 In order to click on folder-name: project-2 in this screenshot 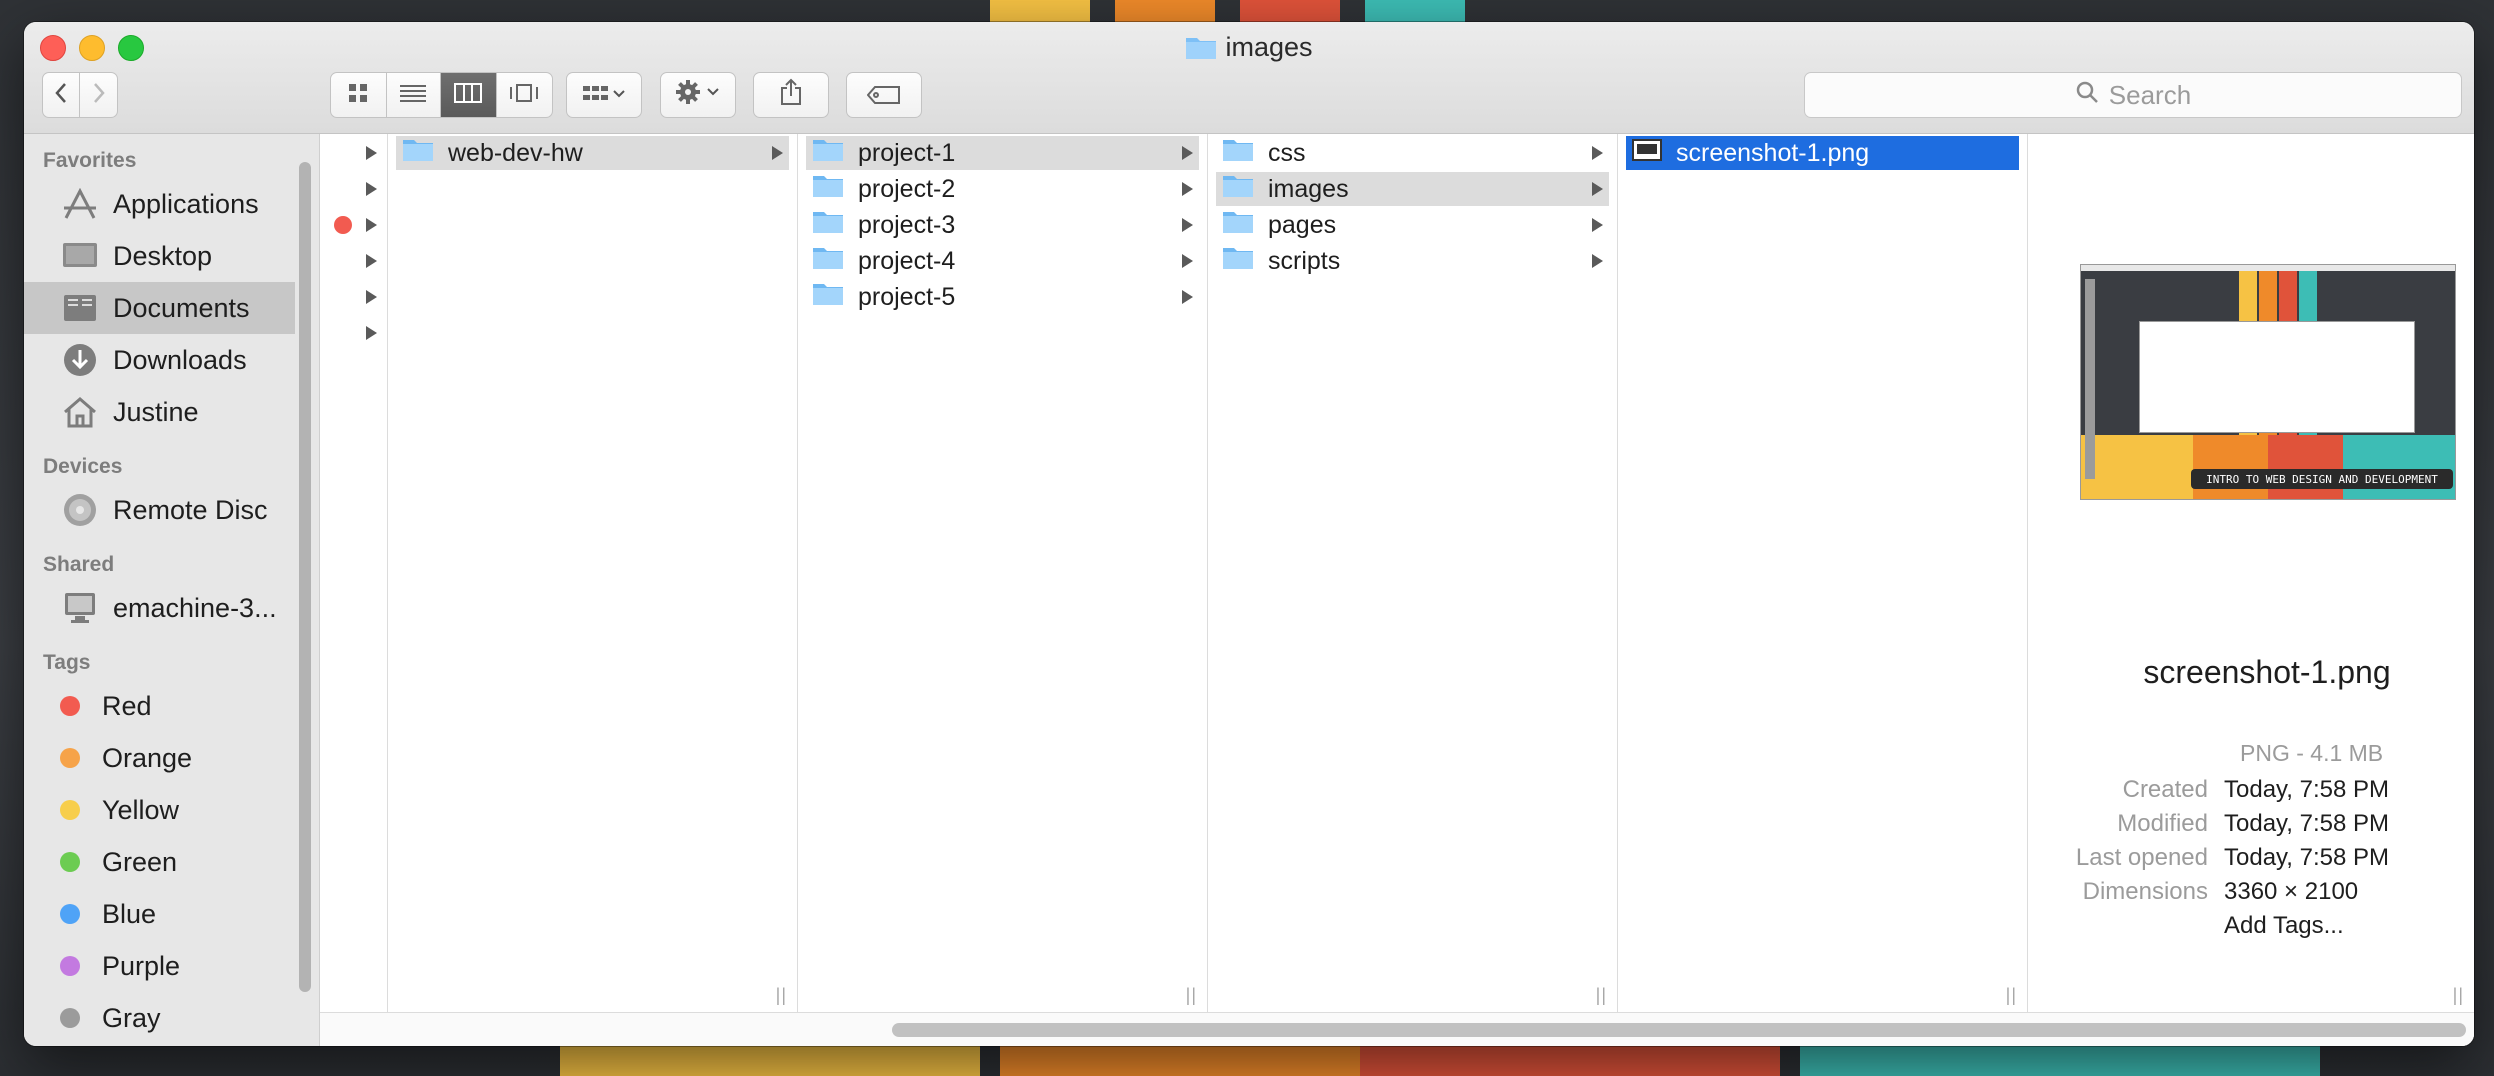, I will do `click(907, 188)`.